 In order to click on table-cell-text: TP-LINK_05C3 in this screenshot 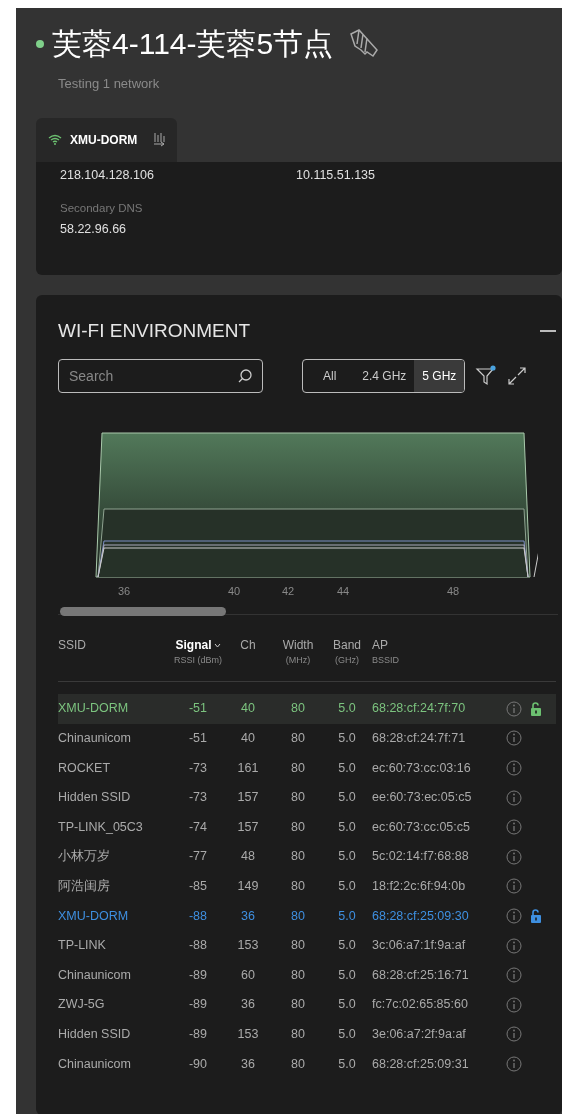, I will do `click(101, 827)`.